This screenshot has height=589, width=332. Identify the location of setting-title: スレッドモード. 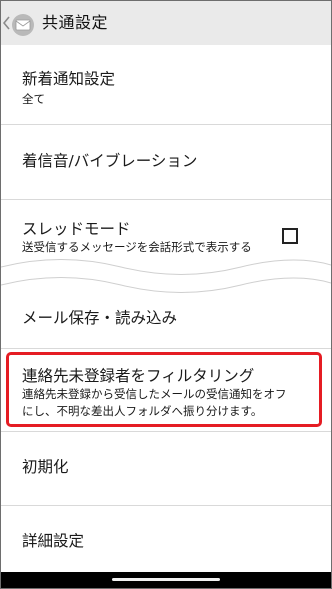
(76, 229).